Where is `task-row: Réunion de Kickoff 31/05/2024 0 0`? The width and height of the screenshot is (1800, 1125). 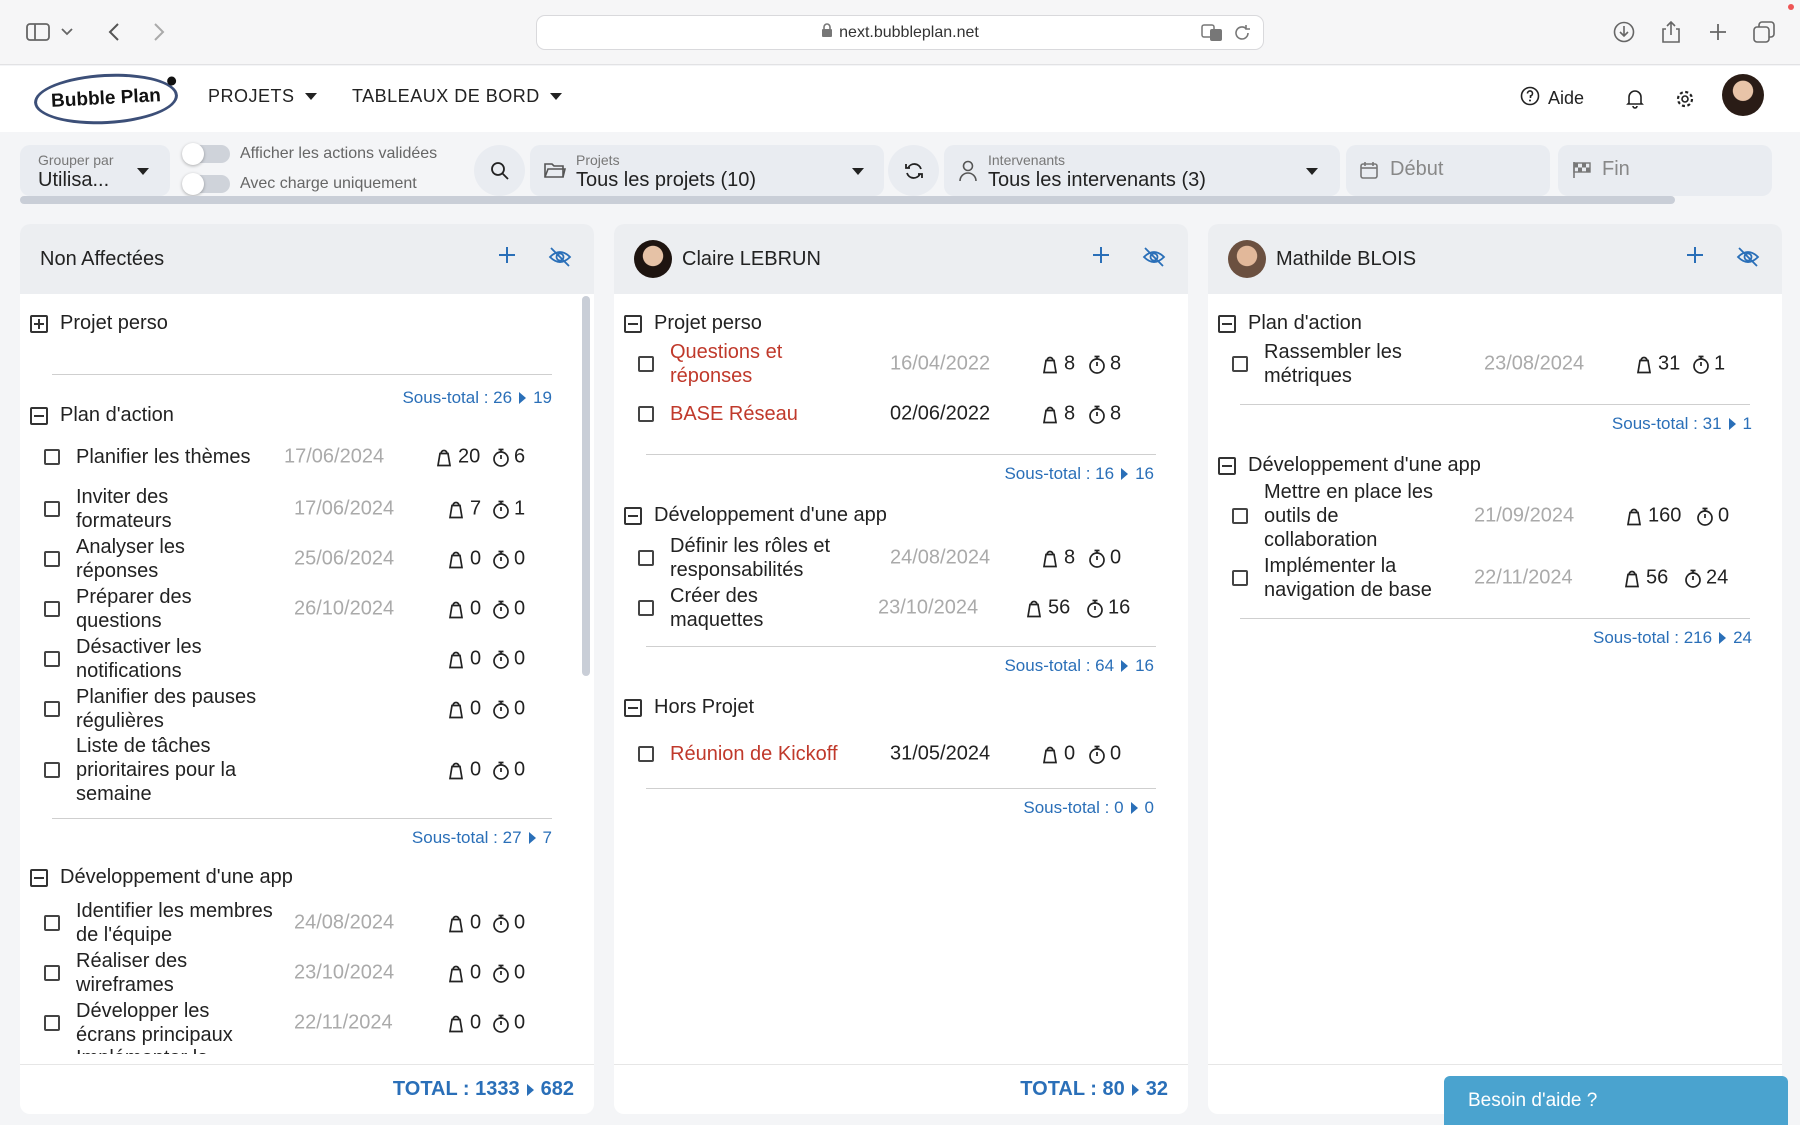
task-row: Réunion de Kickoff 31/05/2024 0 0 is located at coordinates (898, 754).